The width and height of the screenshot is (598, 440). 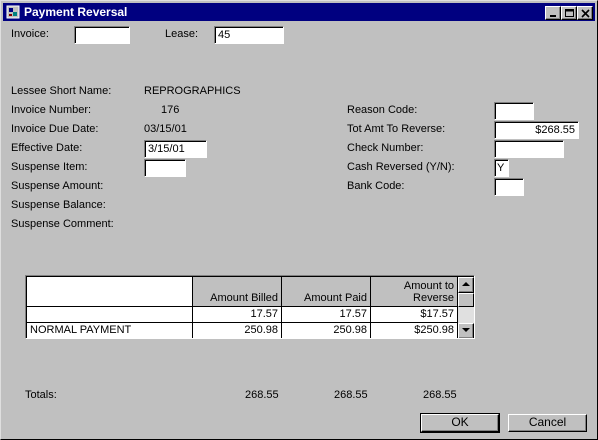 What do you see at coordinates (49, 167) in the screenshot?
I see `suspense-item-label: Suspense Item:` at bounding box center [49, 167].